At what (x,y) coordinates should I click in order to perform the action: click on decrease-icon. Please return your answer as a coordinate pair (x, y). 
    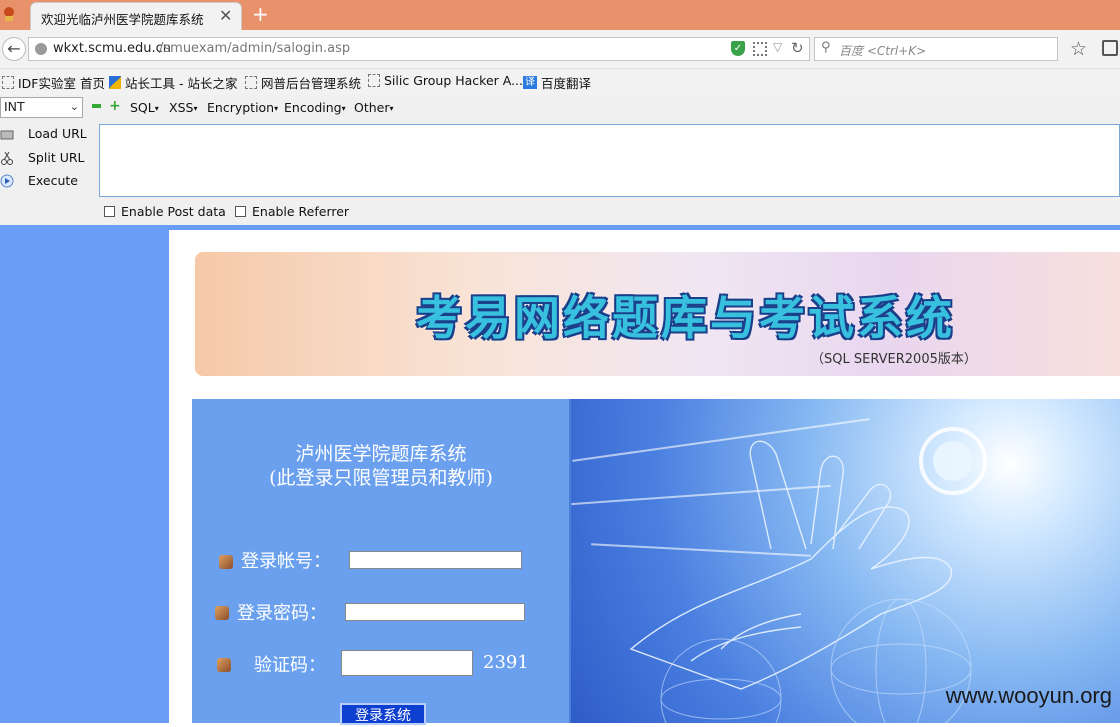
    Looking at the image, I should click on (96, 106).